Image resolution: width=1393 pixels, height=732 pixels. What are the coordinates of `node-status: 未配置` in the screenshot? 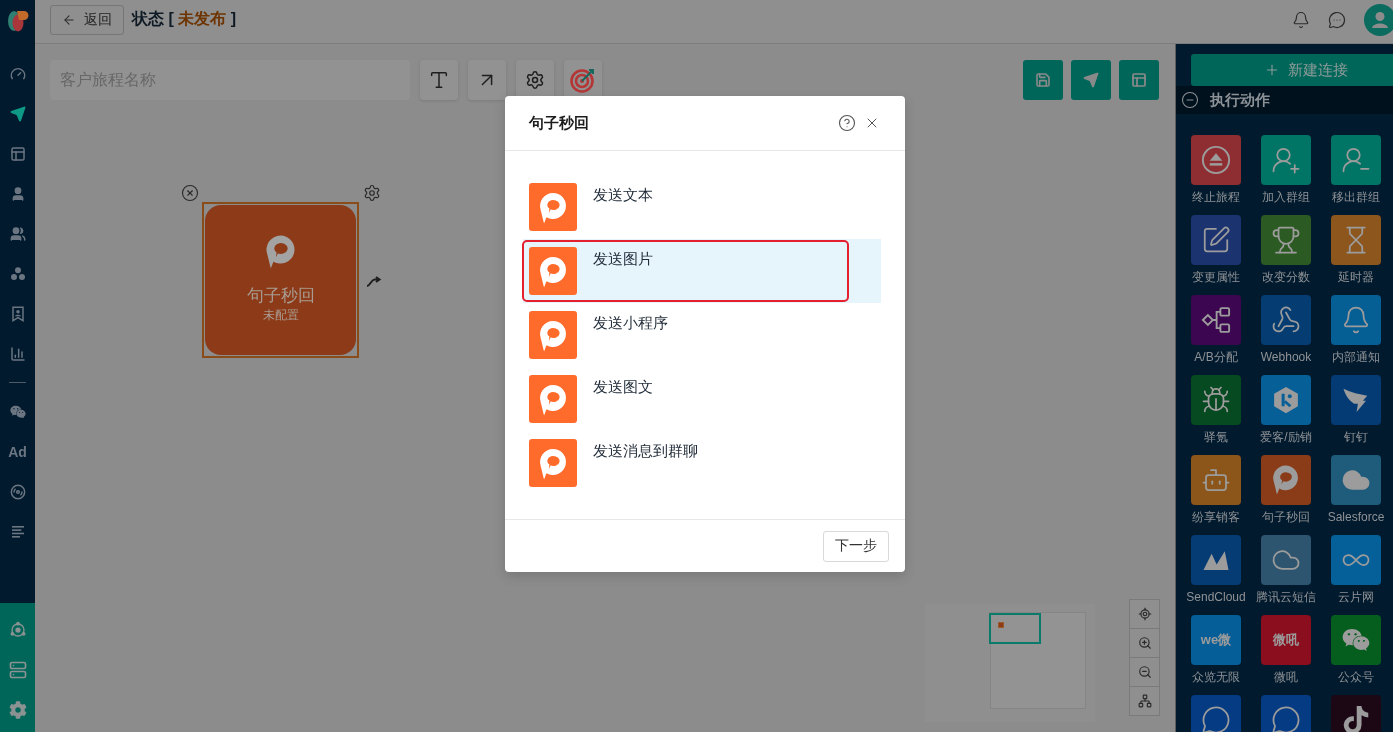 It's located at (280, 315).